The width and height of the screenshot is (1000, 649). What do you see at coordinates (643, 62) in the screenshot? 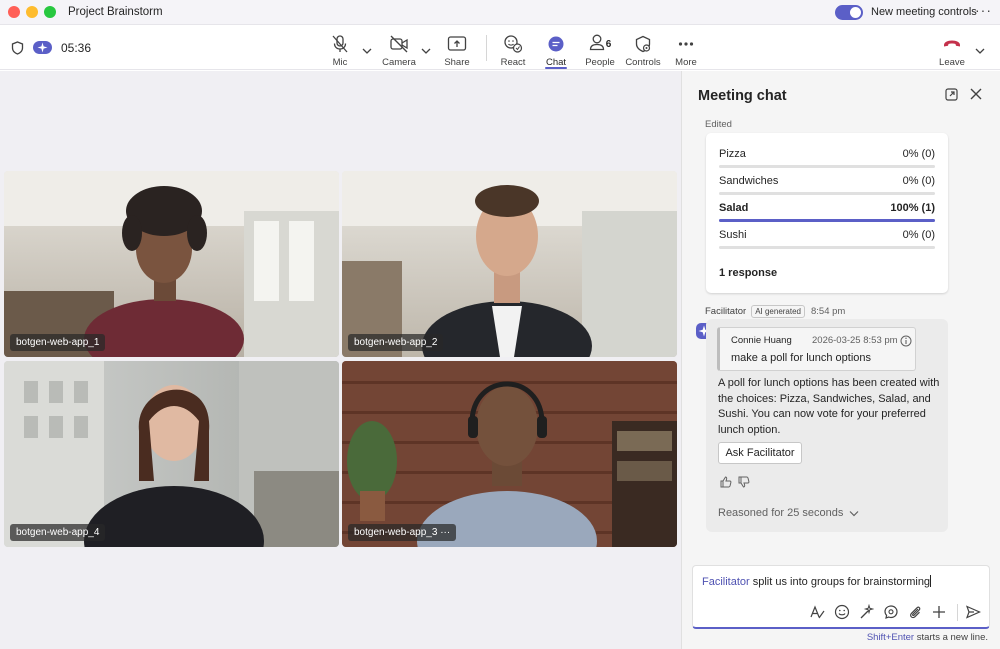
I see `controls-label: Controls` at bounding box center [643, 62].